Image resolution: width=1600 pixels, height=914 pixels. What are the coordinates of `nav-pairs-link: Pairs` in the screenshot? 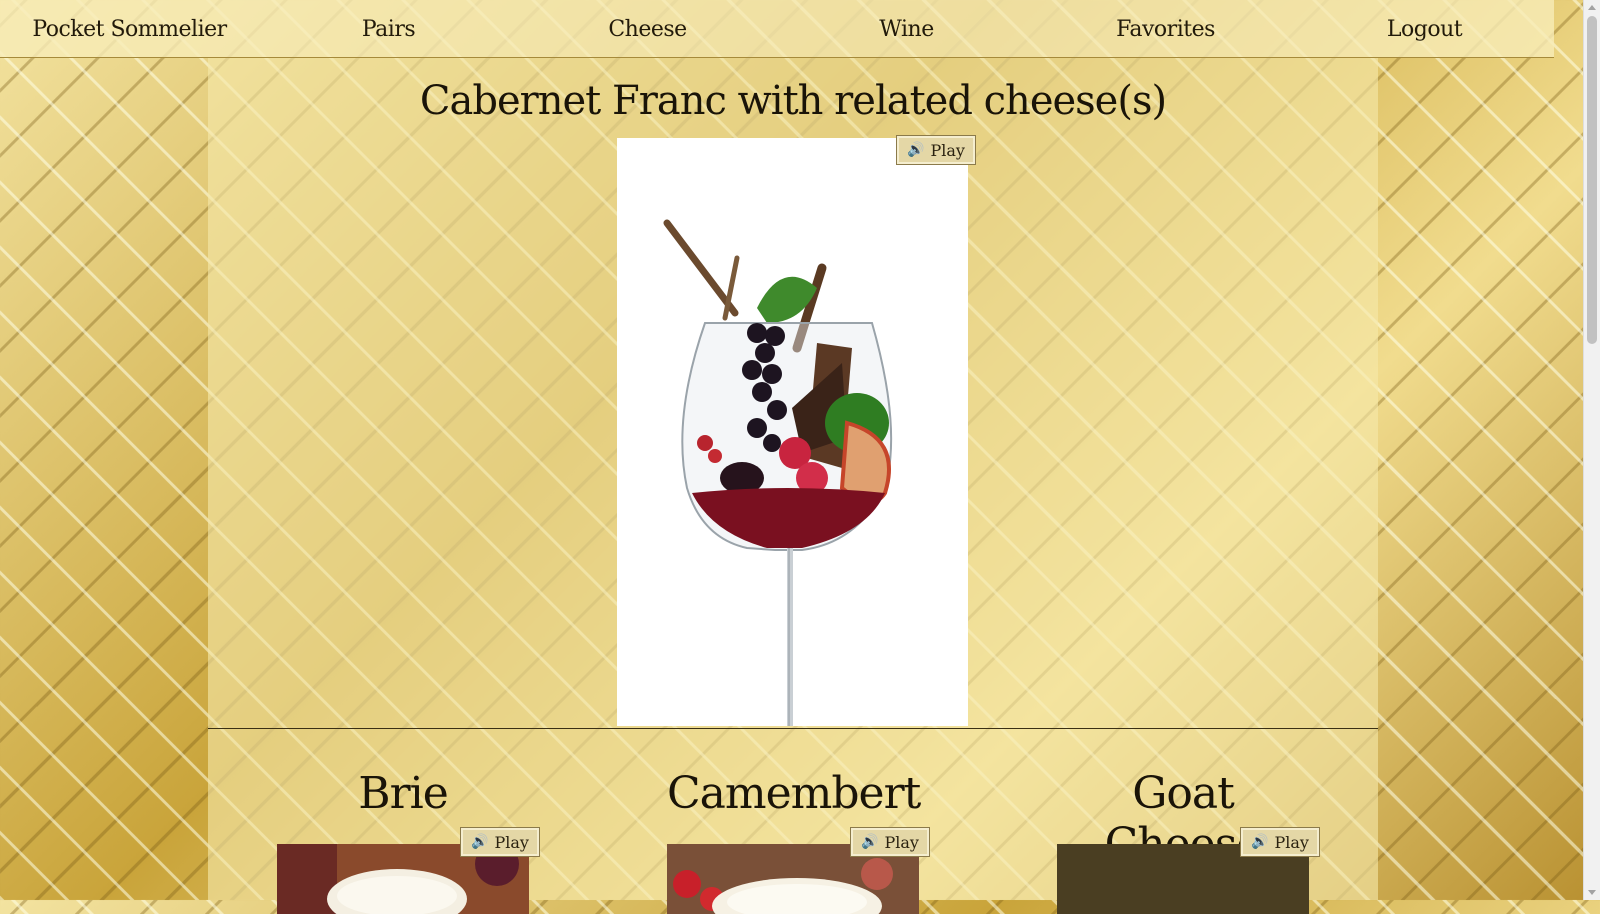 It's located at (388, 28).